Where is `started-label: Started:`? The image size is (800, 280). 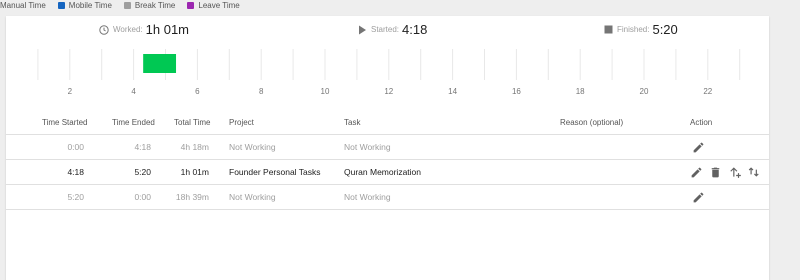
started-label: Started: is located at coordinates (385, 29).